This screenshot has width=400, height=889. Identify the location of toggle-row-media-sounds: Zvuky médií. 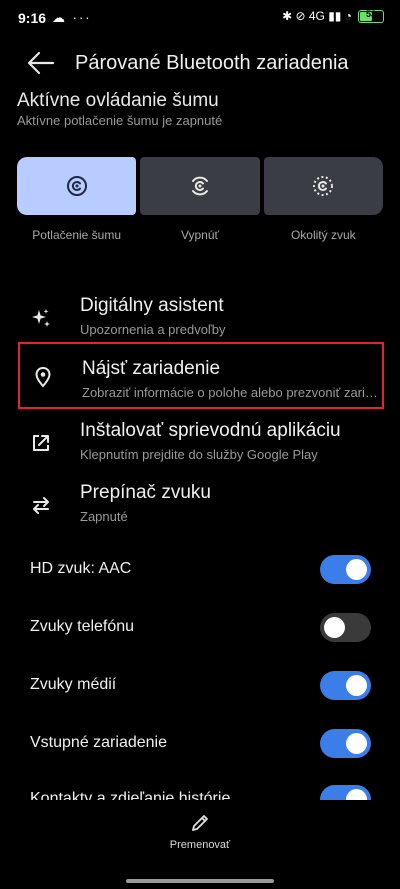
(200, 686).